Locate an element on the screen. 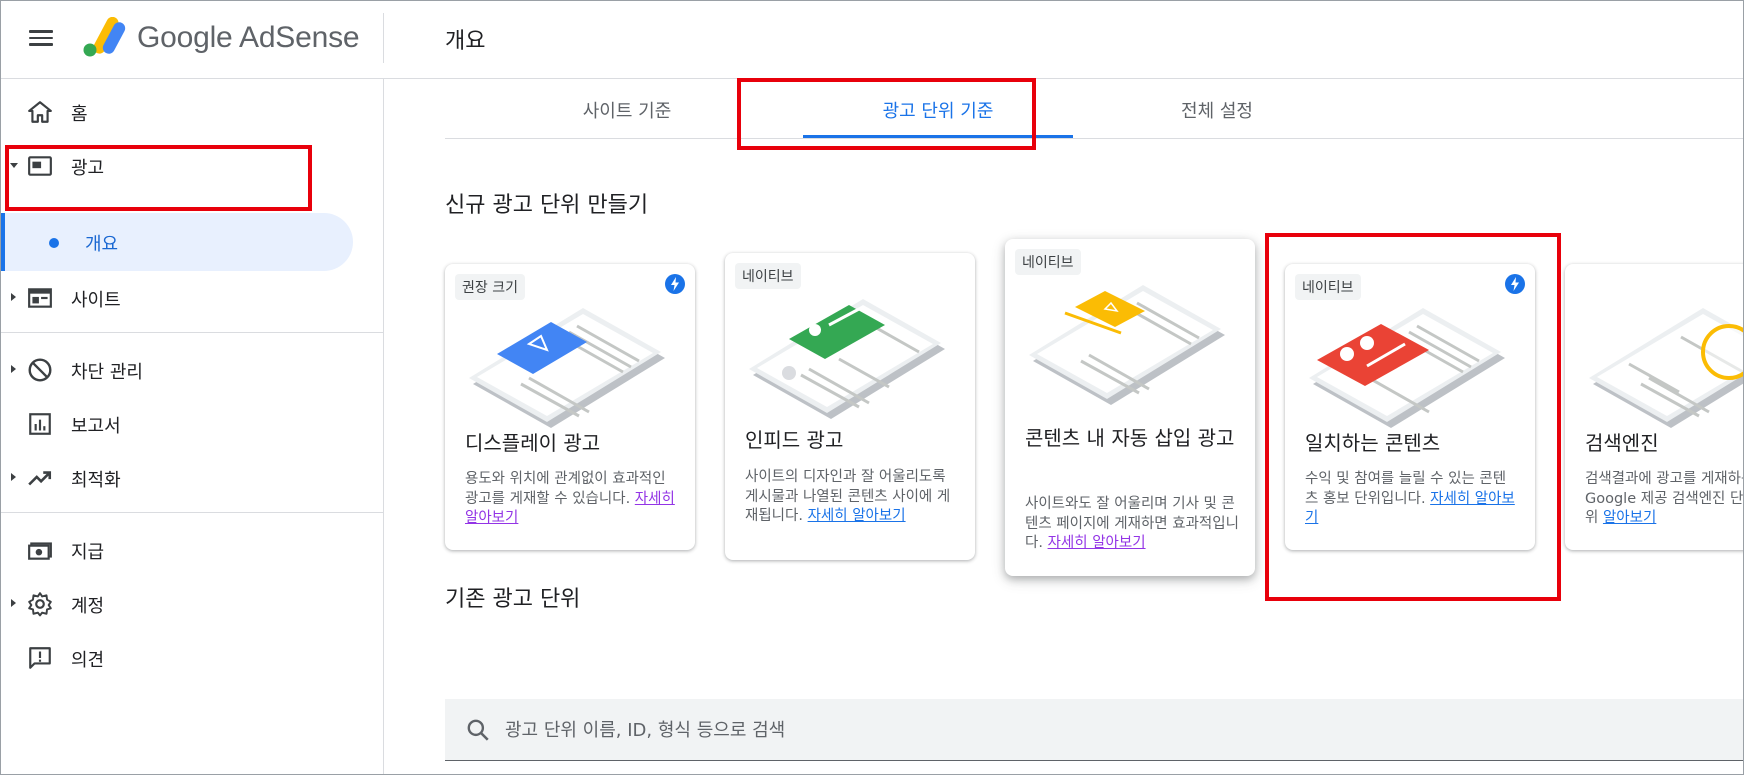 The width and height of the screenshot is (1744, 775). active-tab-indicator is located at coordinates (938, 136).